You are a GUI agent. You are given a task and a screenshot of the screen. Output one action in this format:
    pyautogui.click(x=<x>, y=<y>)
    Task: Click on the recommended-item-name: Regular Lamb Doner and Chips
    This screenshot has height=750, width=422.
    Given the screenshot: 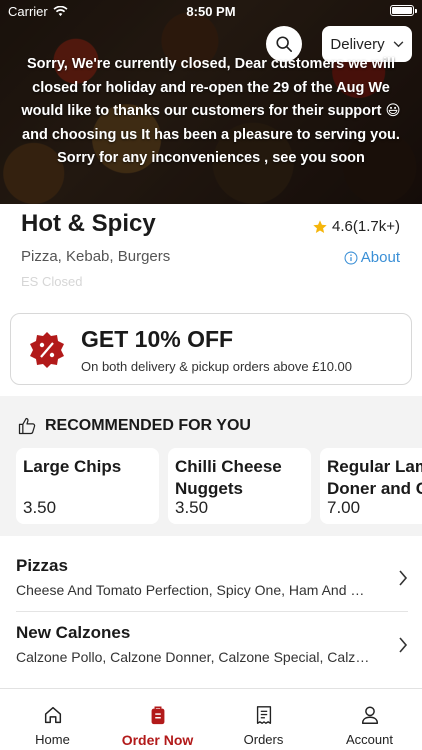 What is the action you would take?
    pyautogui.click(x=374, y=477)
    